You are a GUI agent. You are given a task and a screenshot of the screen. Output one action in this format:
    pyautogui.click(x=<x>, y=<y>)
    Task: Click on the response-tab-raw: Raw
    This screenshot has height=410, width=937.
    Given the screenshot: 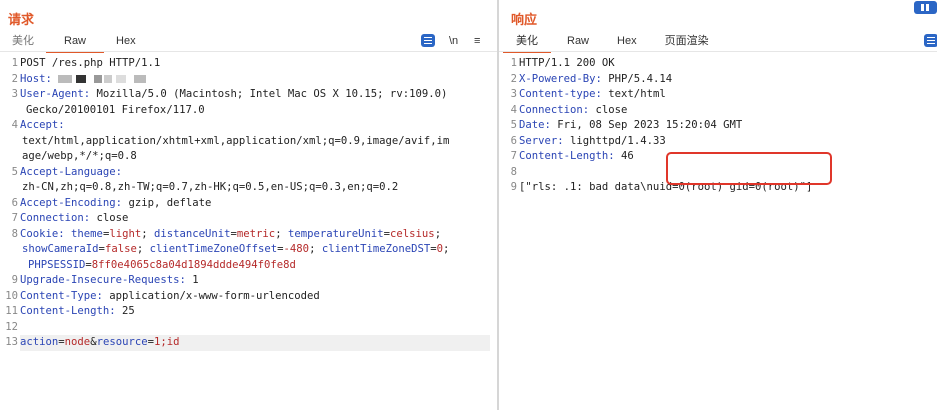 What is the action you would take?
    pyautogui.click(x=578, y=42)
    